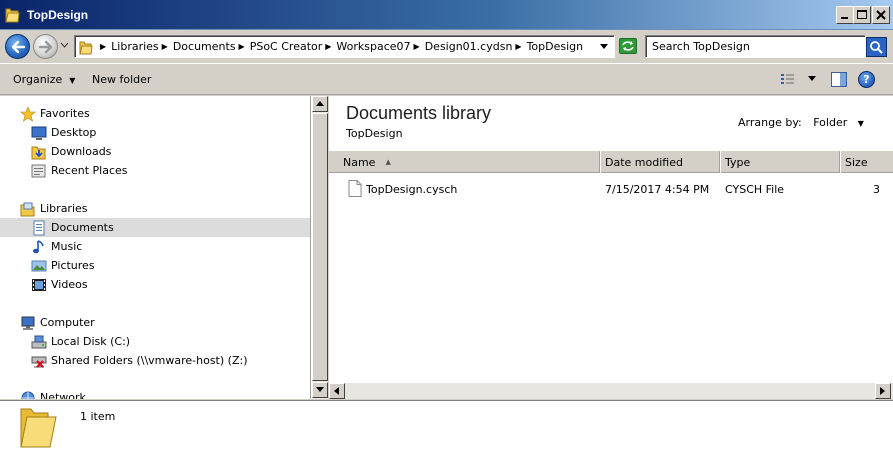 The width and height of the screenshot is (893, 455). I want to click on network-icon, so click(28, 395).